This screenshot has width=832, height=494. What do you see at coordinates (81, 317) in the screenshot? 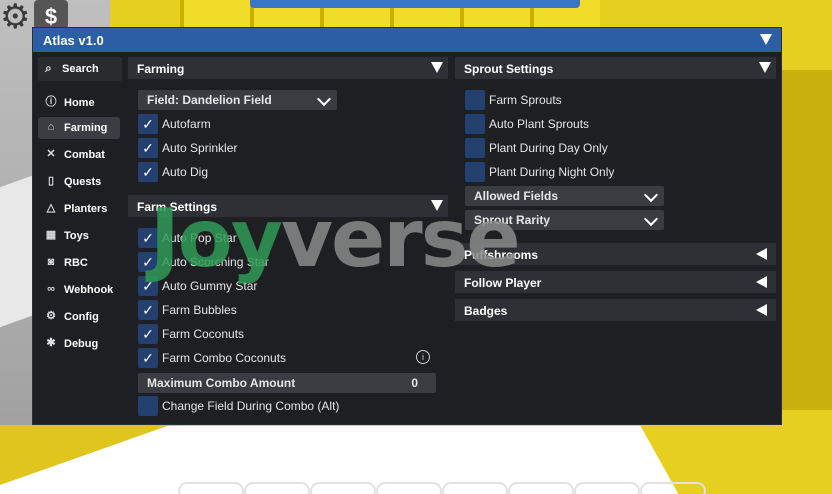
I see `sidebar-item-label: Config` at bounding box center [81, 317].